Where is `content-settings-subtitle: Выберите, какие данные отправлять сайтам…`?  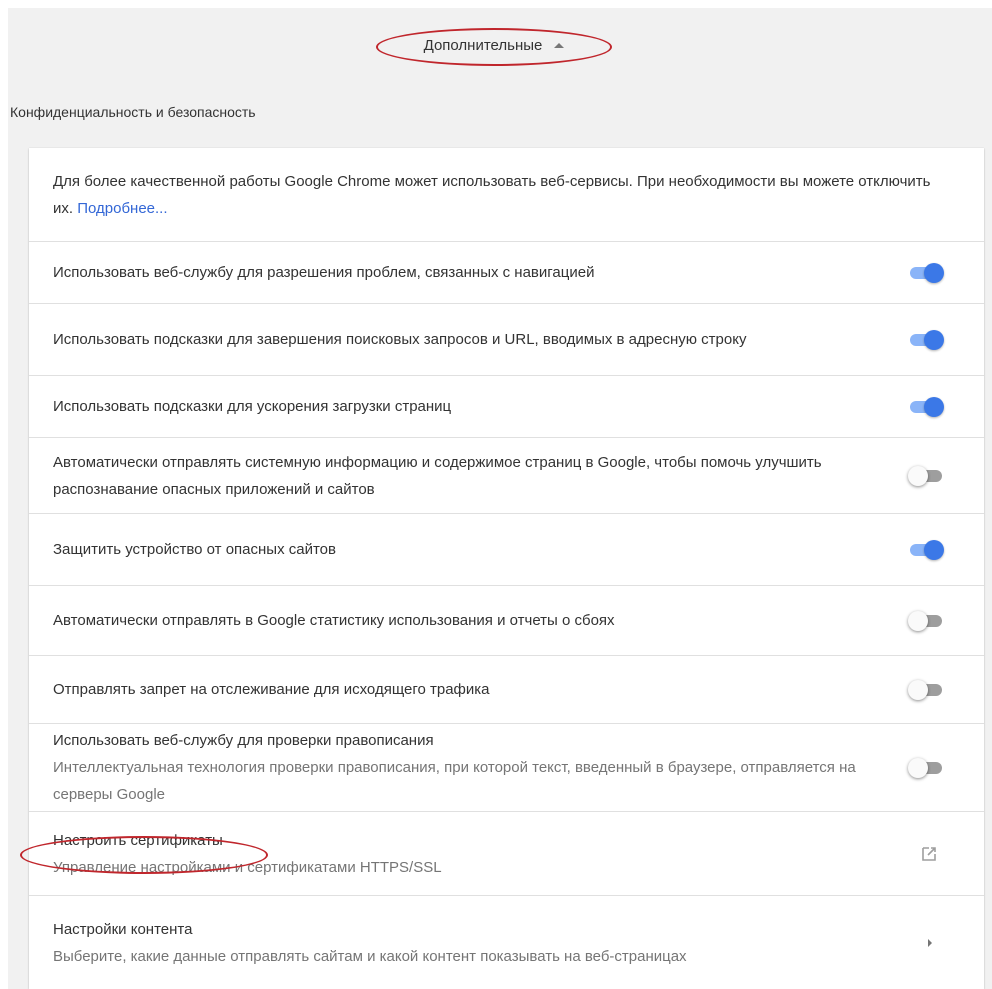 content-settings-subtitle: Выберите, какие данные отправлять сайтам… is located at coordinates (370, 956).